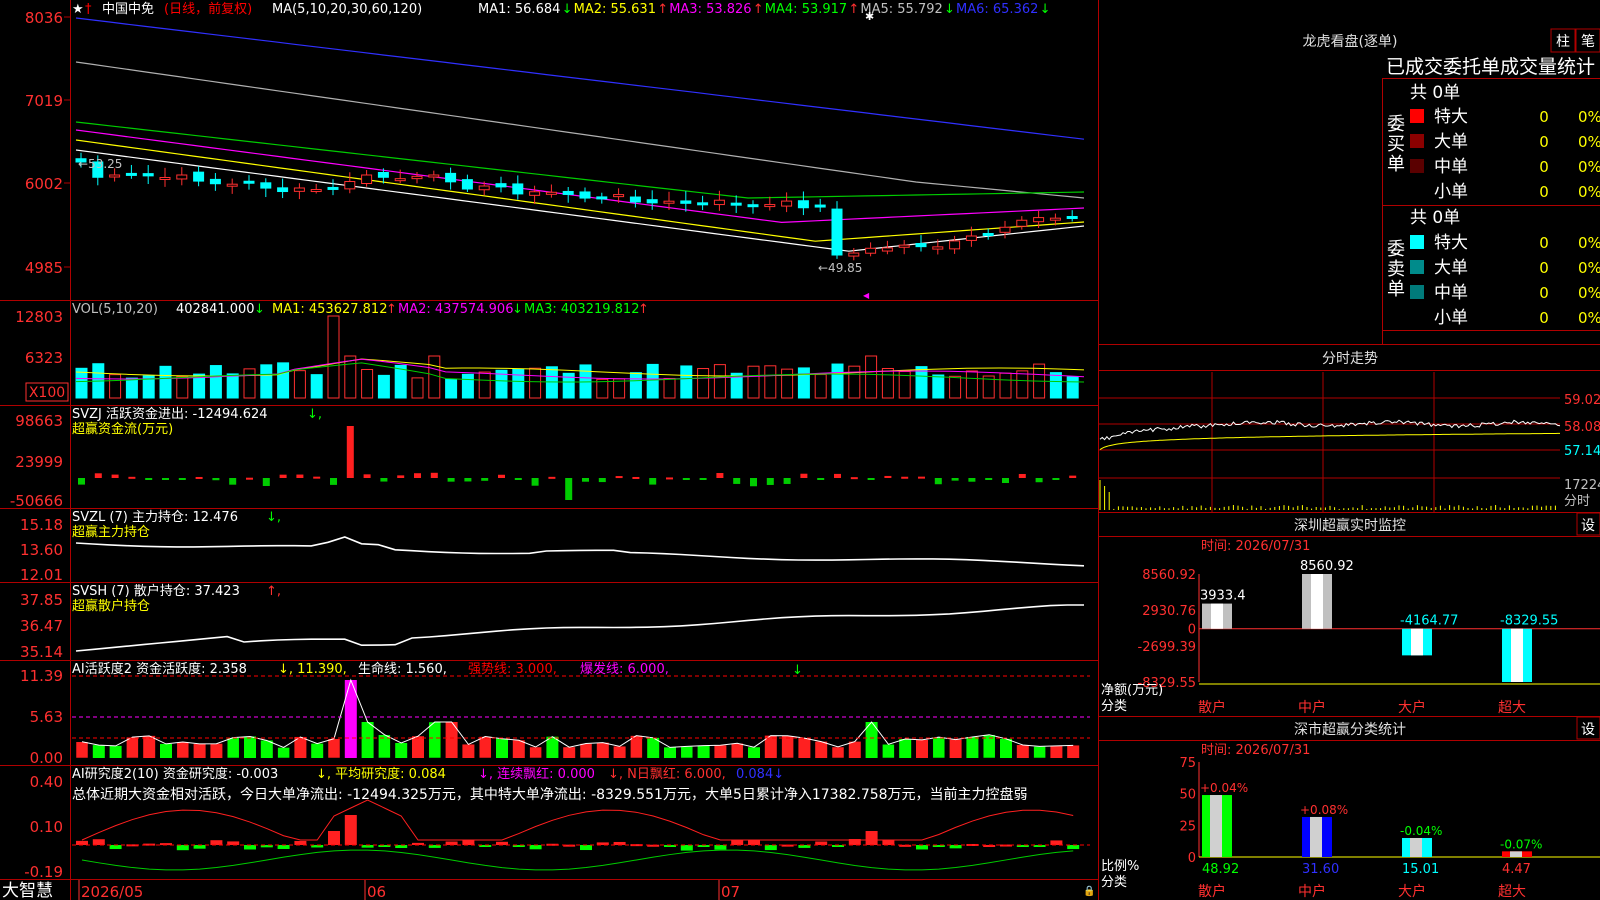  What do you see at coordinates (576, 206) in the screenshot?
I see `candlesticks` at bounding box center [576, 206].